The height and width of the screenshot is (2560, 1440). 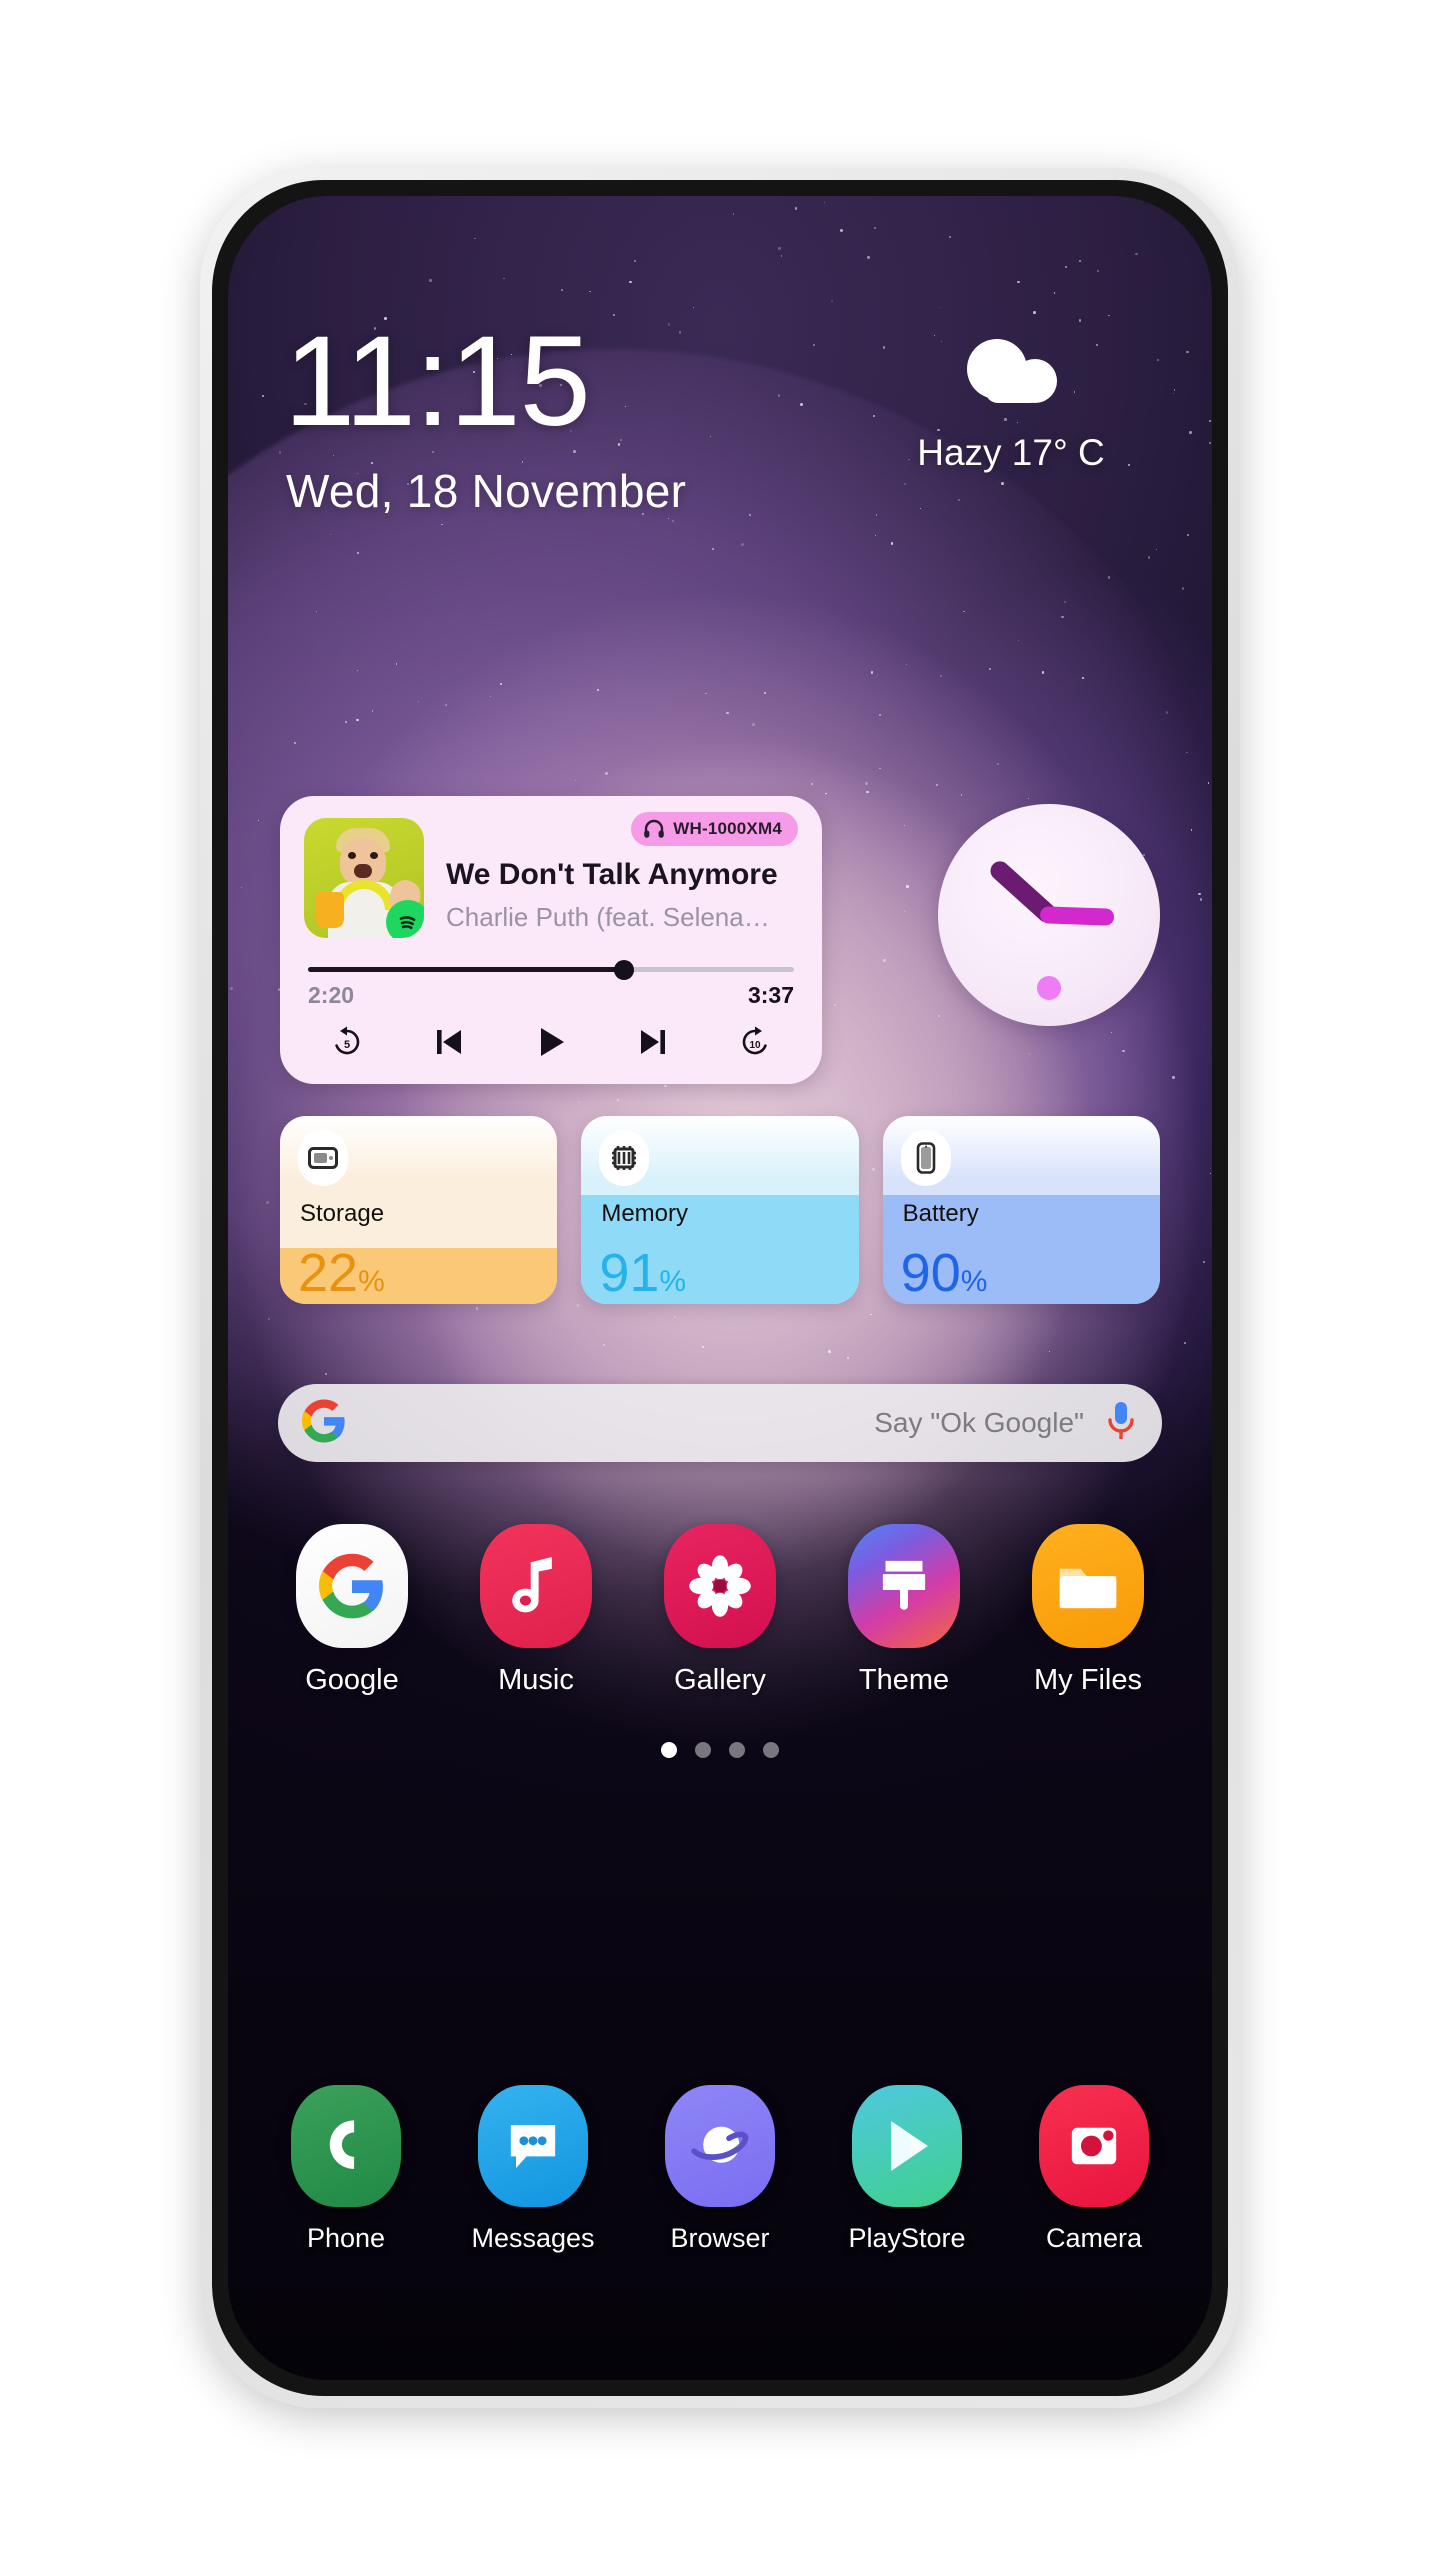 I want to click on weather-widget: Hazy 17° C, so click(x=1011, y=397).